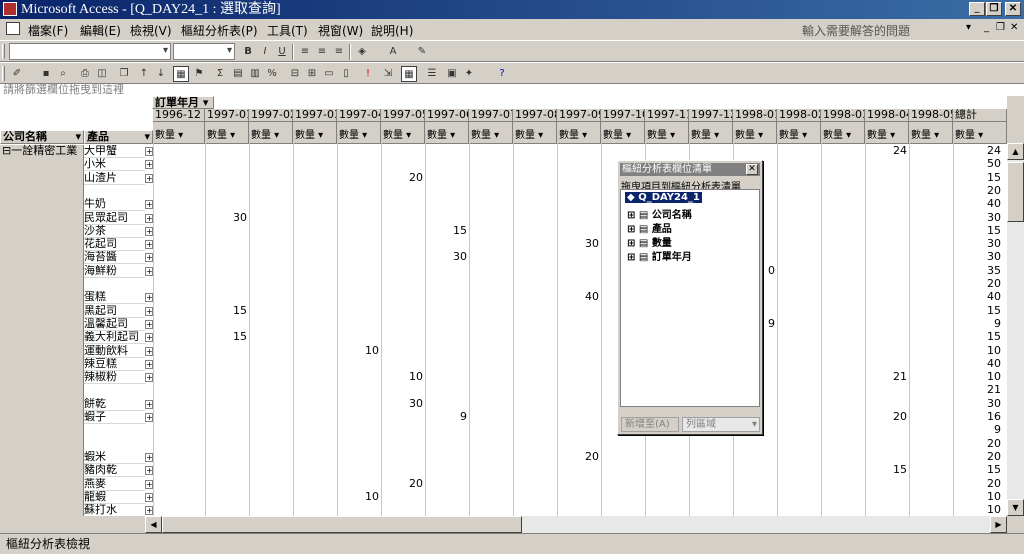  I want to click on data-cell: 15, so click(887, 470).